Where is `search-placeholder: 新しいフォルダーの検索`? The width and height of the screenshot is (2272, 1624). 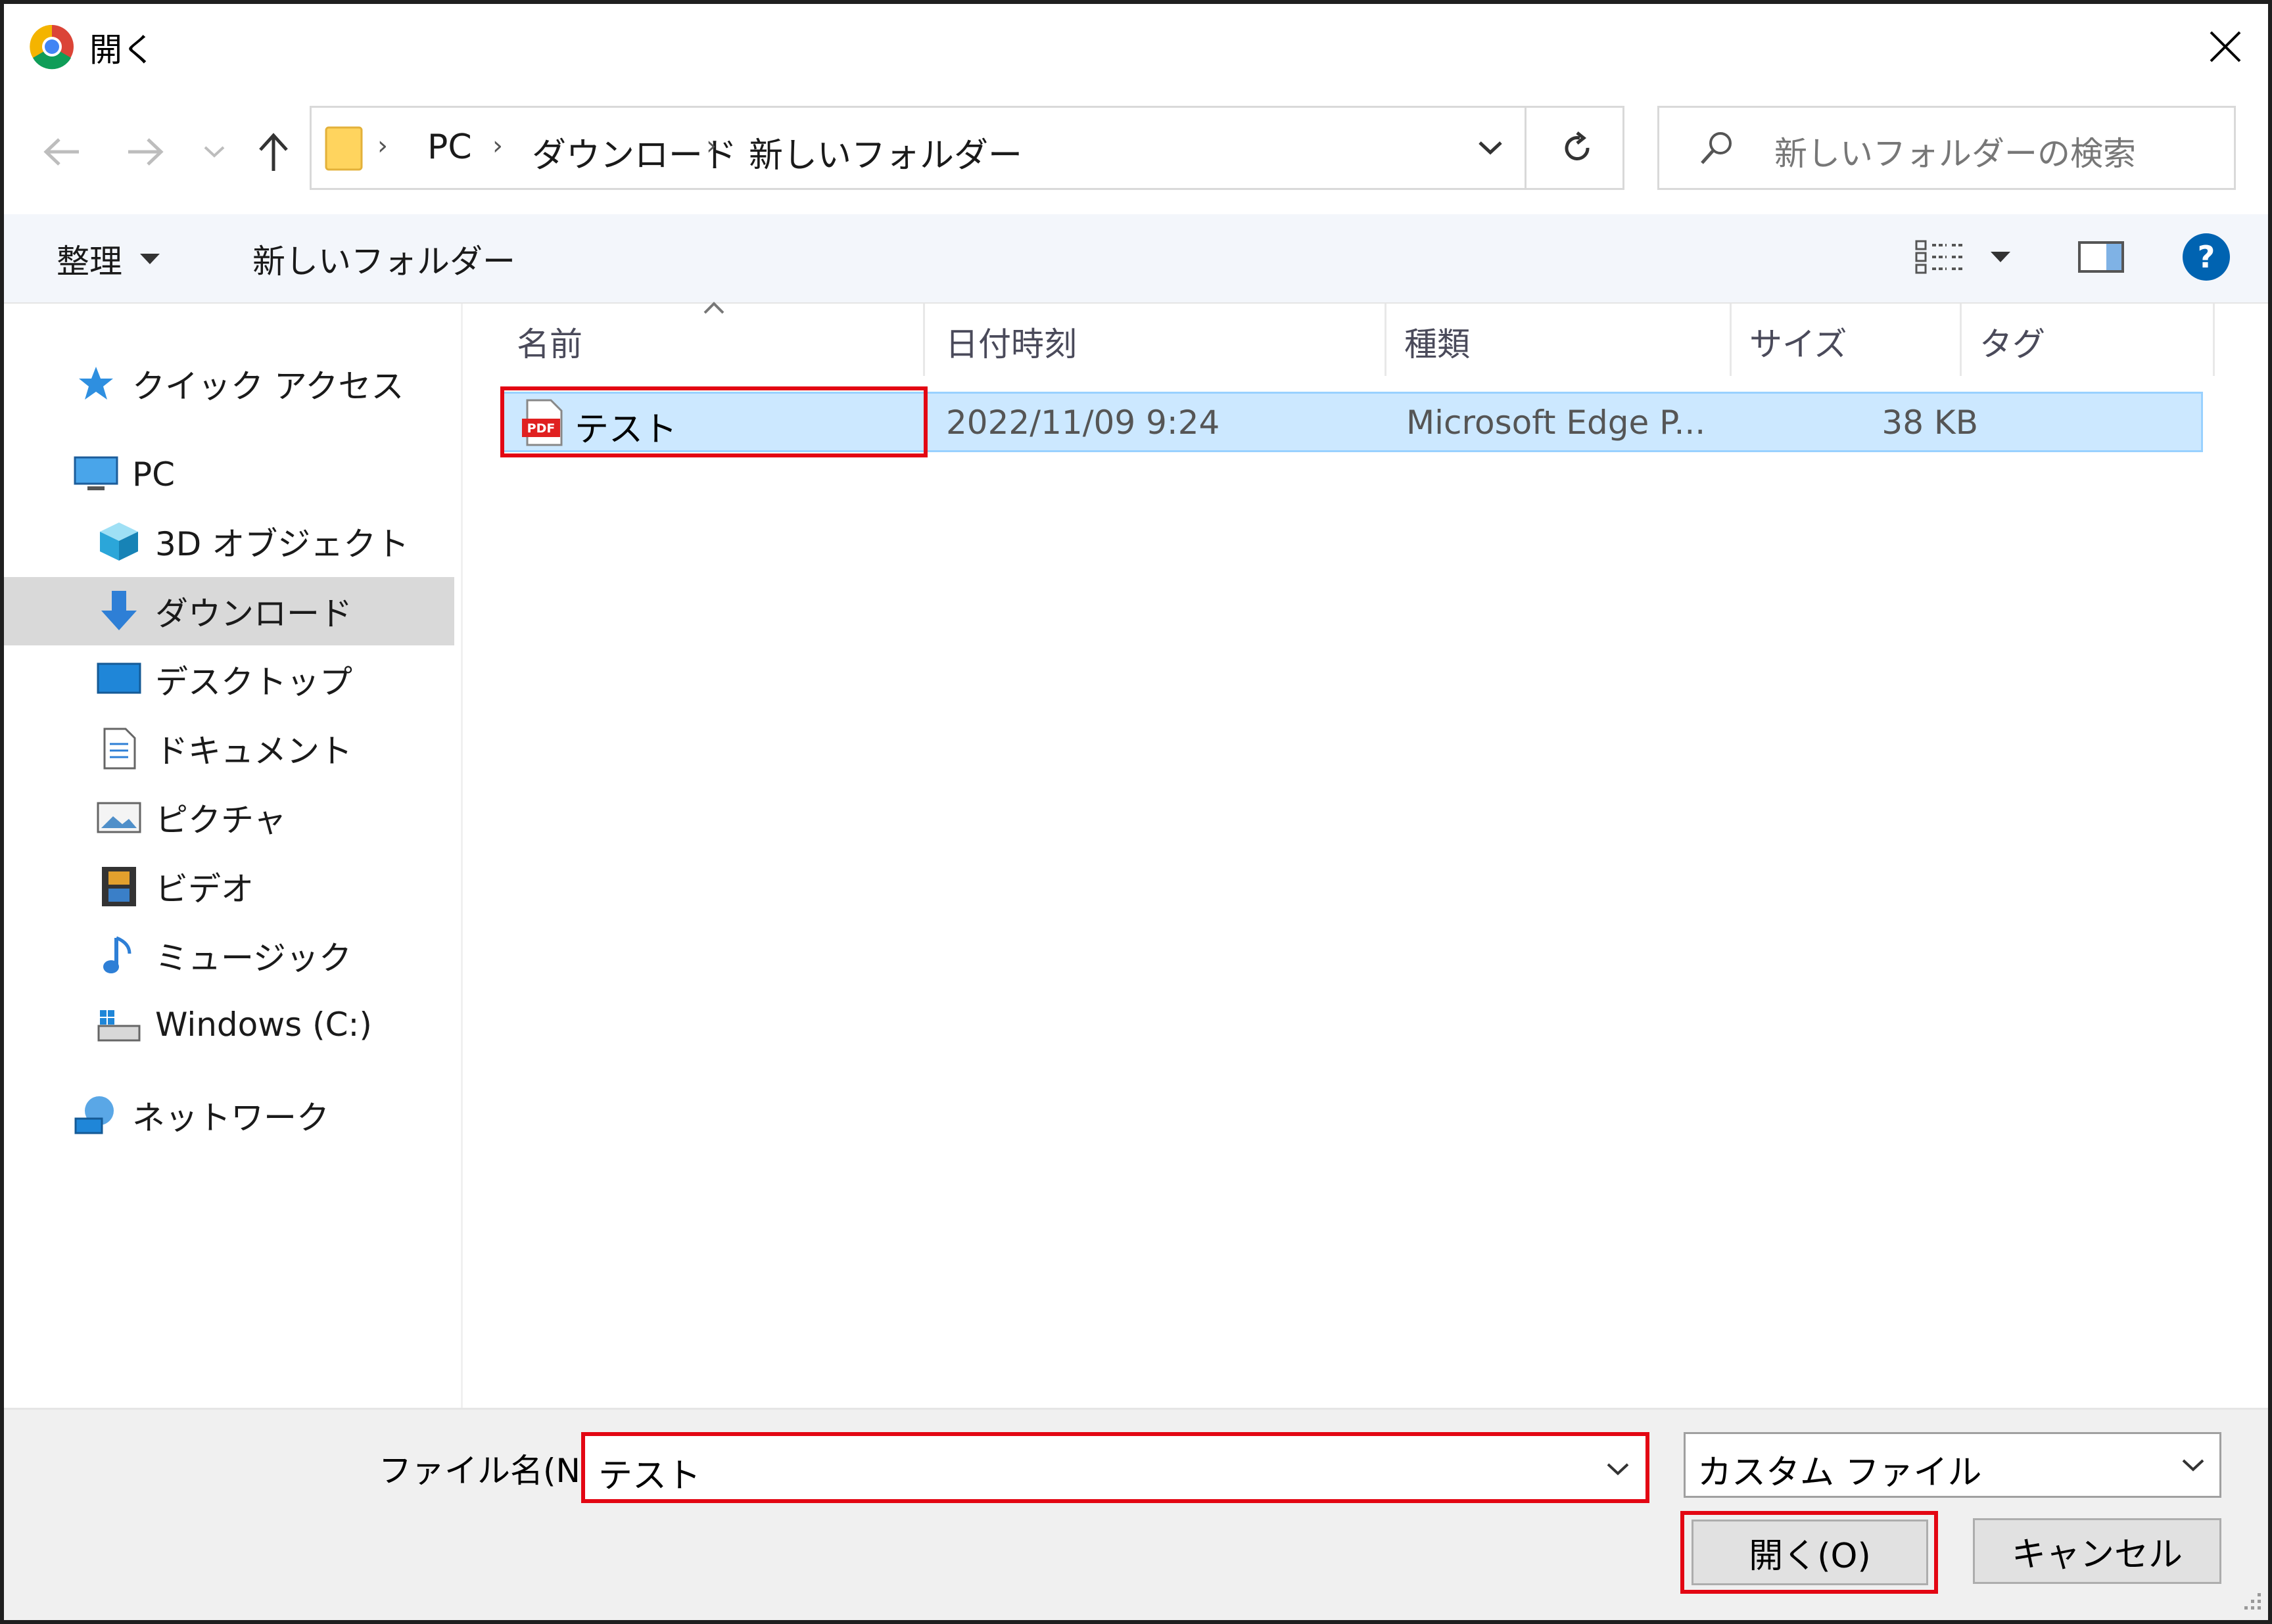
search-placeholder: 新しいフォルダーの検索 is located at coordinates (1955, 154).